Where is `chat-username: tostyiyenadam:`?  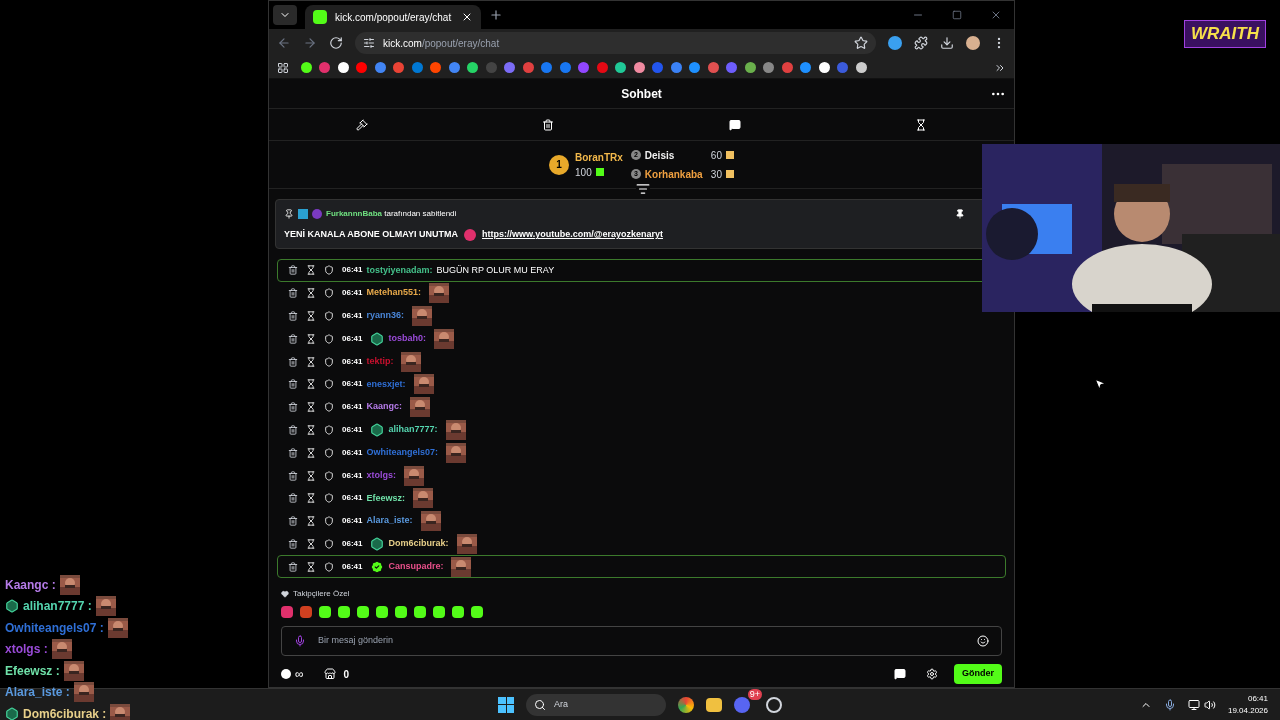 chat-username: tostyiyenadam: is located at coordinates (399, 270).